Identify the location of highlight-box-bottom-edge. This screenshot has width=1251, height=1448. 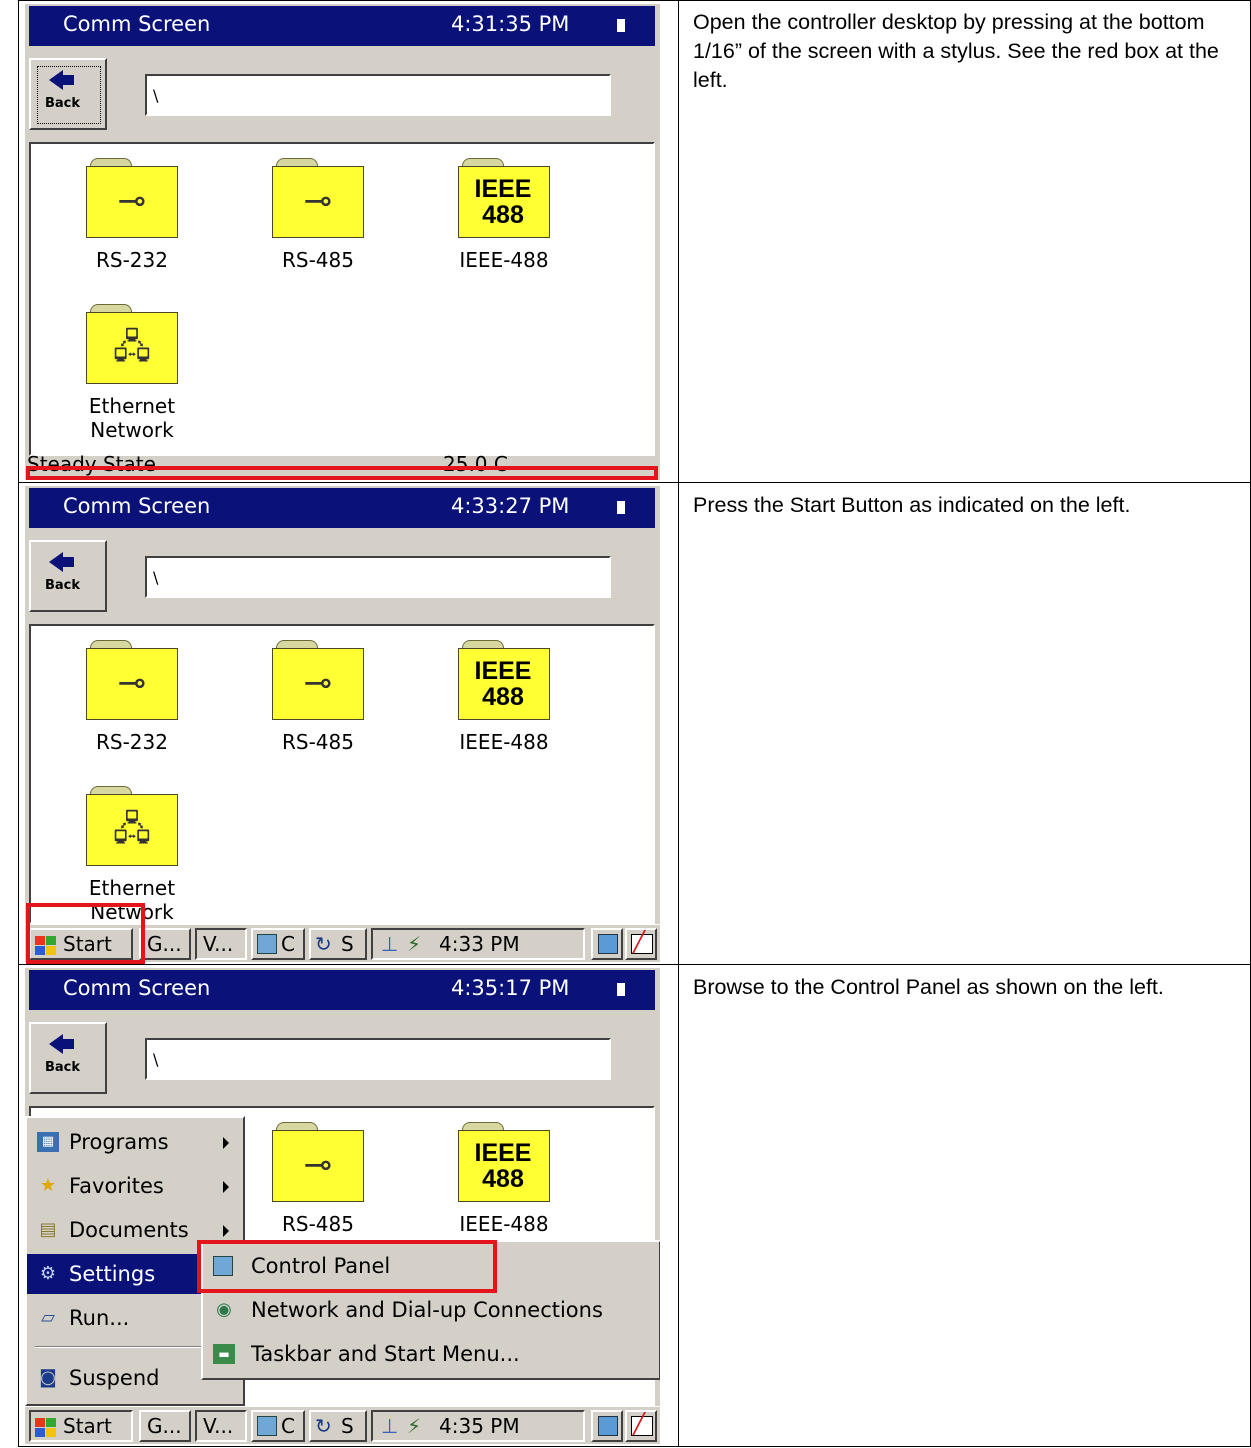
(342, 473).